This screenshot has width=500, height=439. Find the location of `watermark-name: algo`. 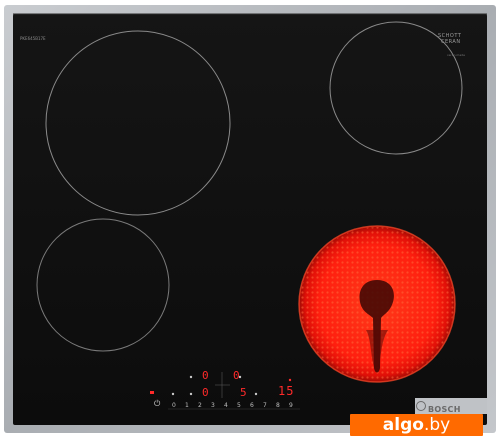

watermark-name: algo is located at coordinates (403, 425).